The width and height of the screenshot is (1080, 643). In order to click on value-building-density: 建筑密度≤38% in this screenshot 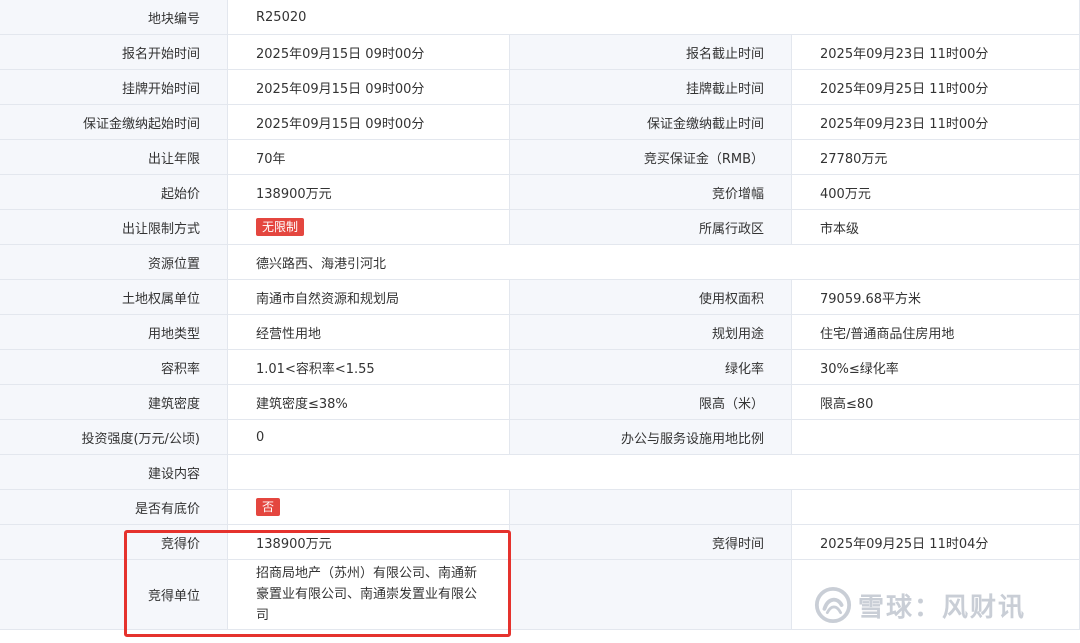, I will do `click(369, 402)`.